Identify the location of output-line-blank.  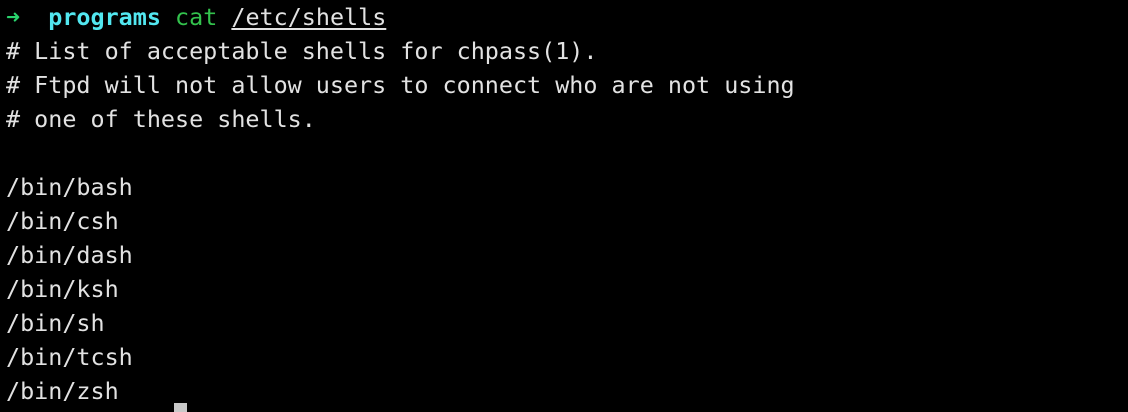
(567, 153).